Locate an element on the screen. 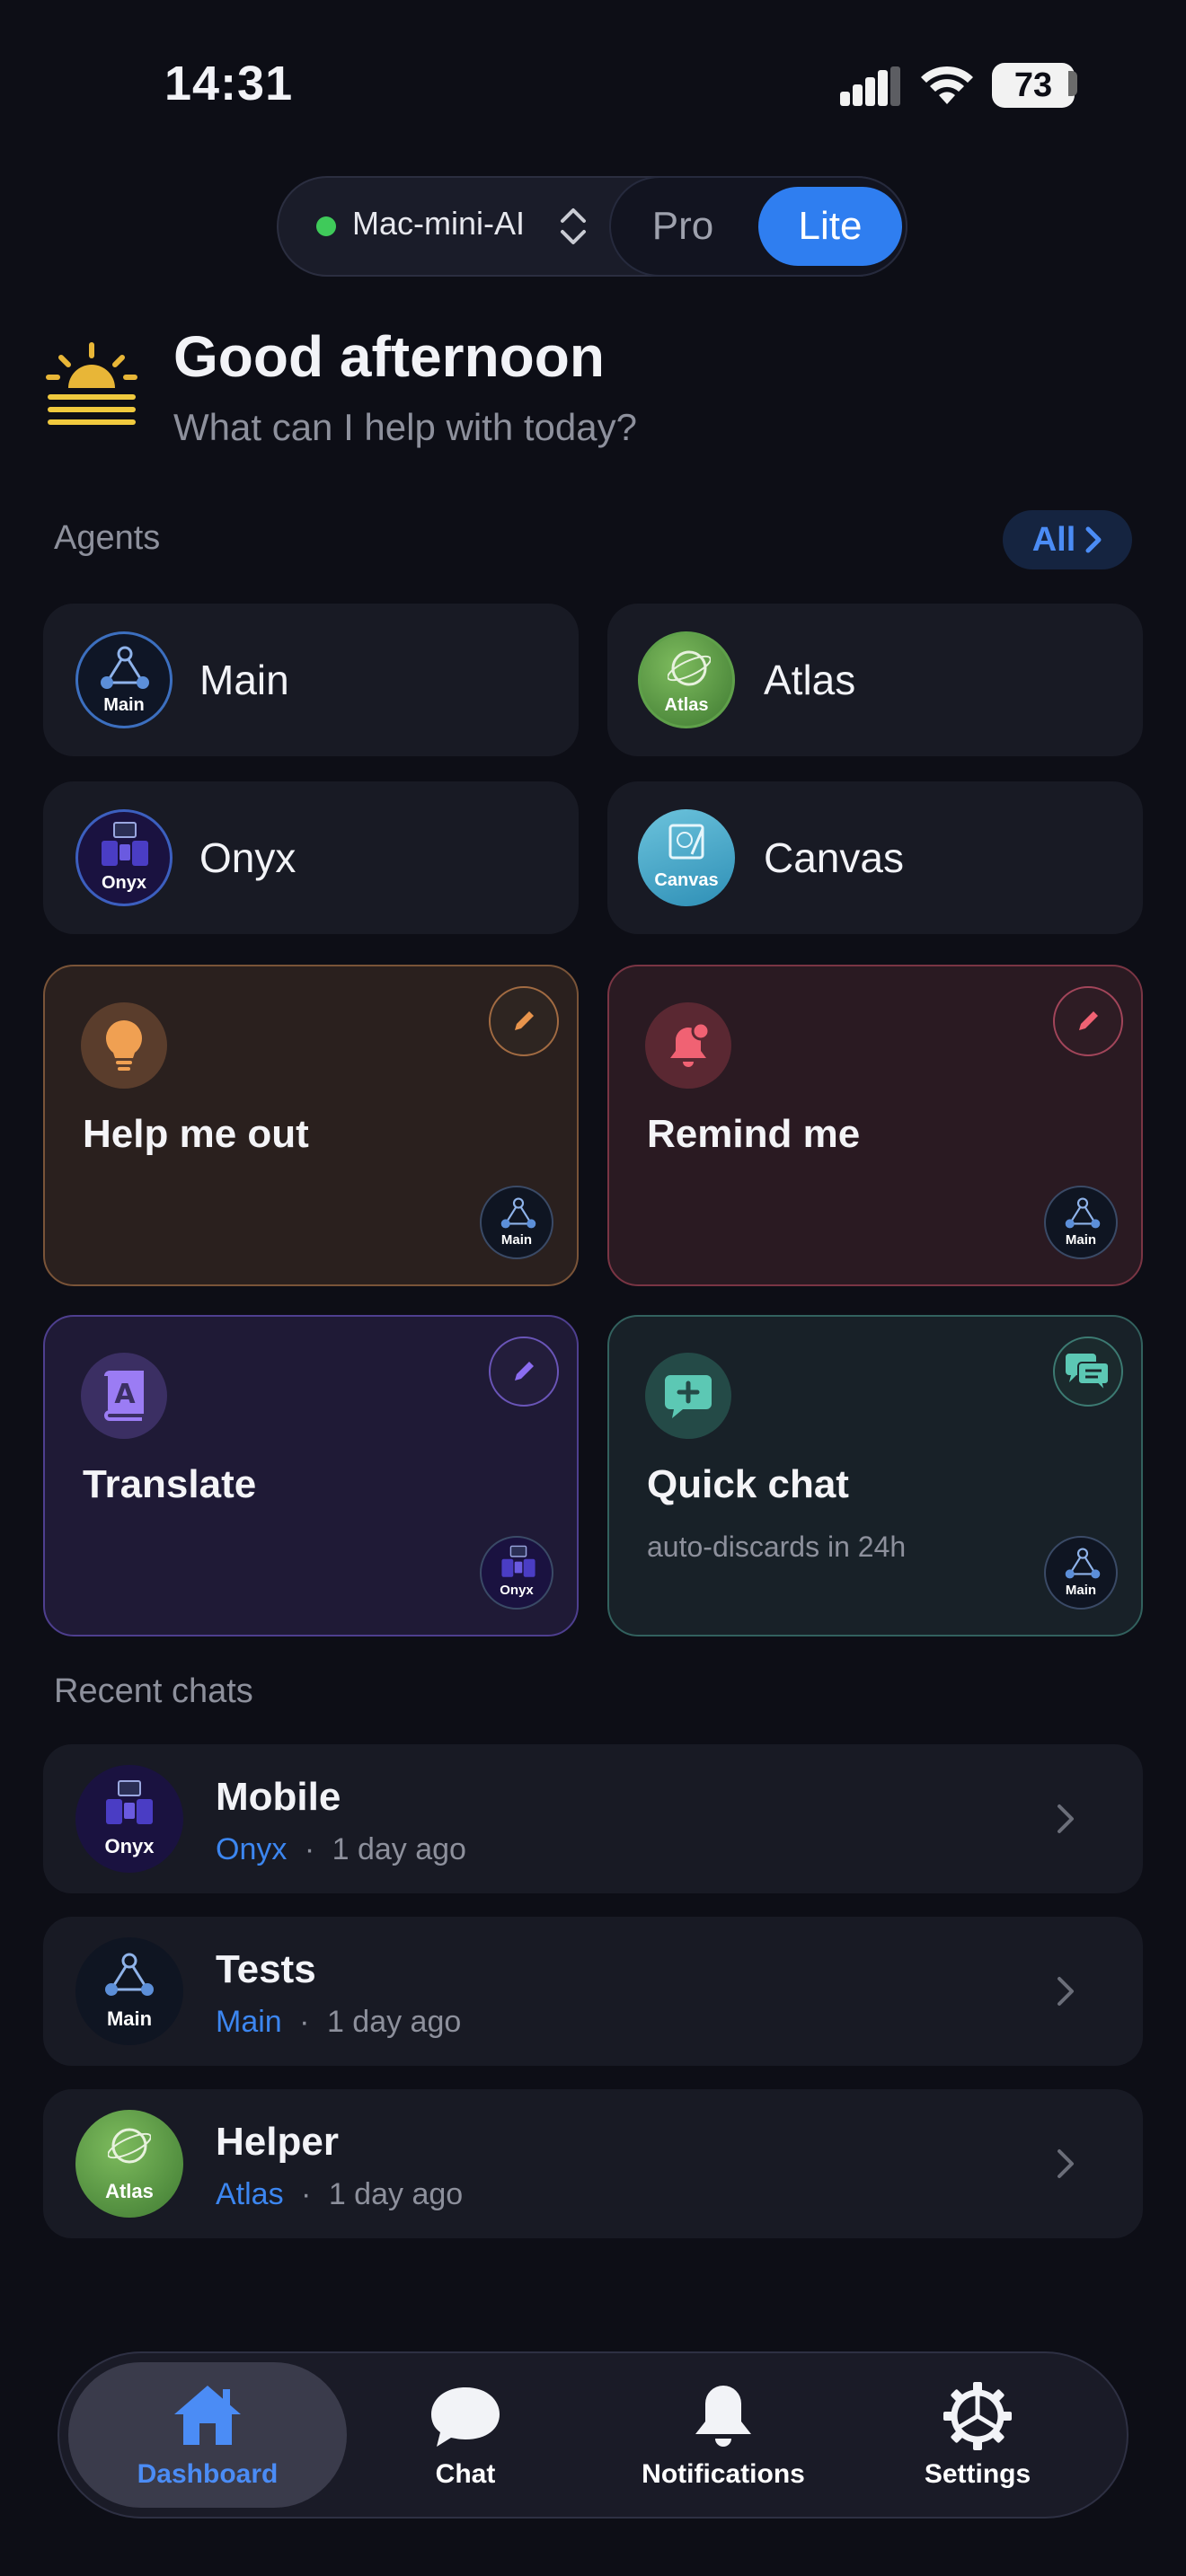 The image size is (1186, 2576). tab-label: Notifications is located at coordinates (723, 2474).